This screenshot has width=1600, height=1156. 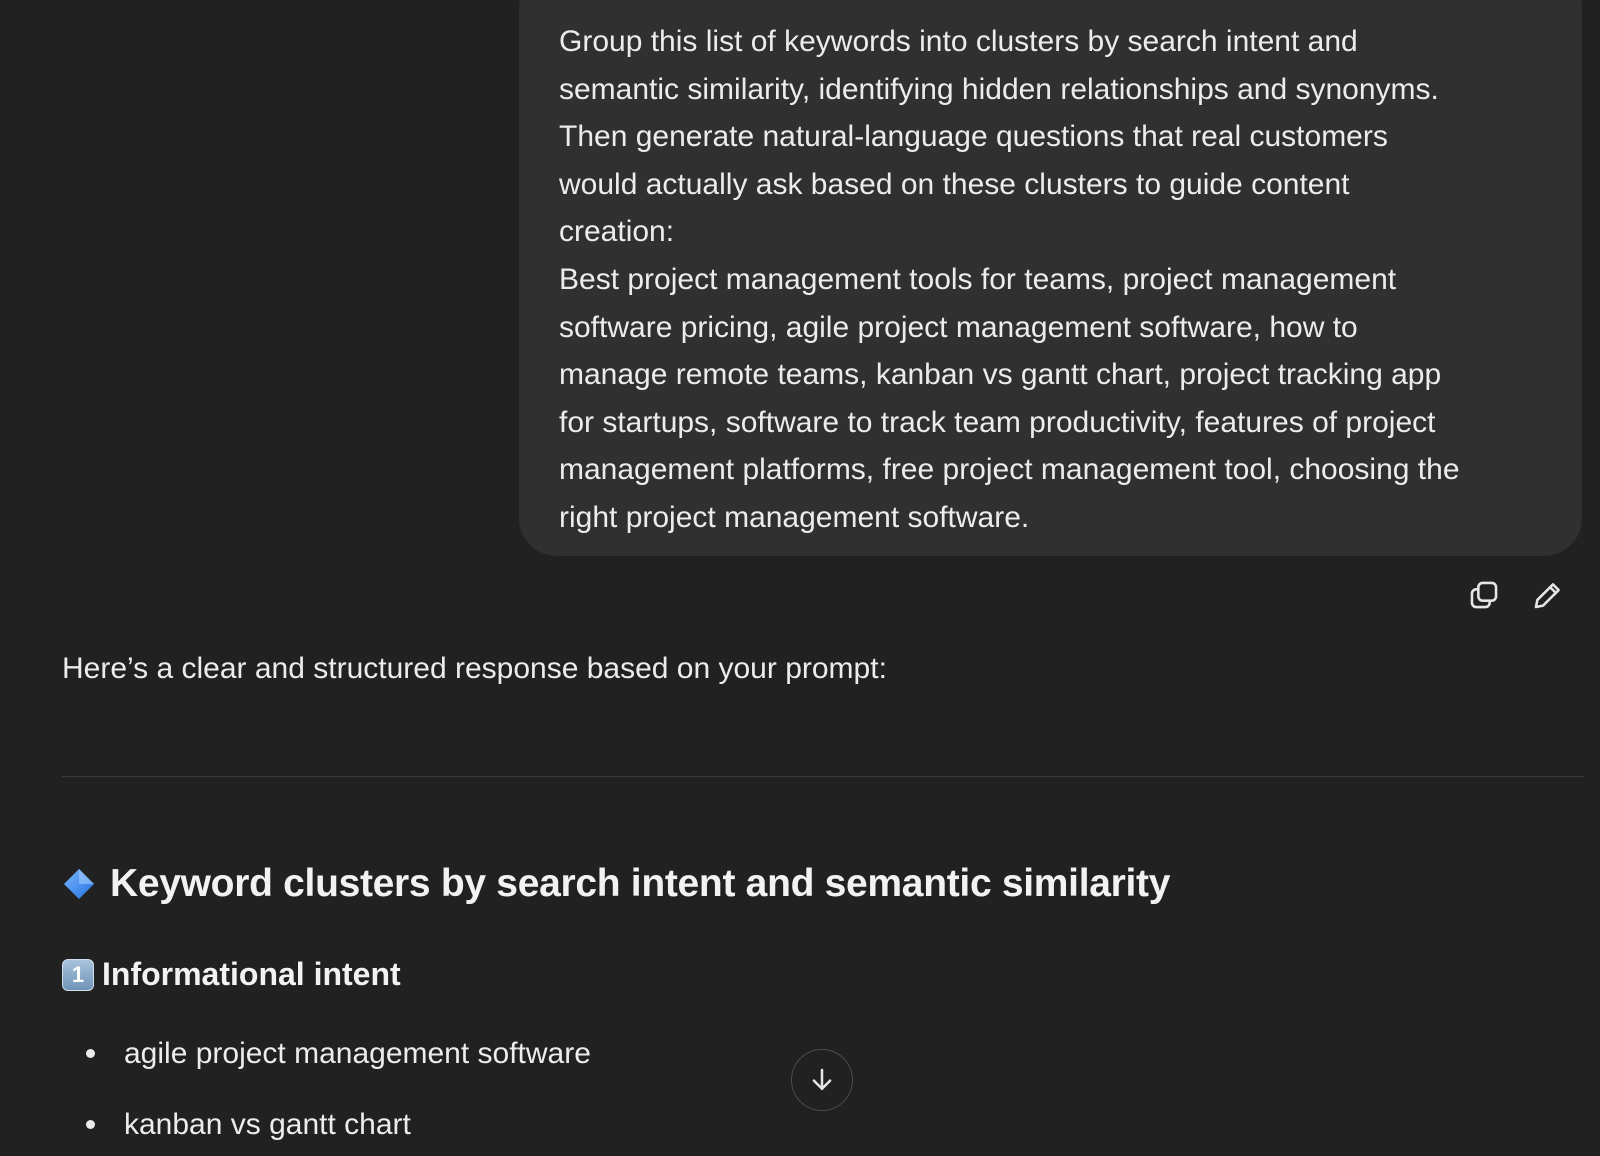 I want to click on scroll-to-bottom-button, so click(x=822, y=1080).